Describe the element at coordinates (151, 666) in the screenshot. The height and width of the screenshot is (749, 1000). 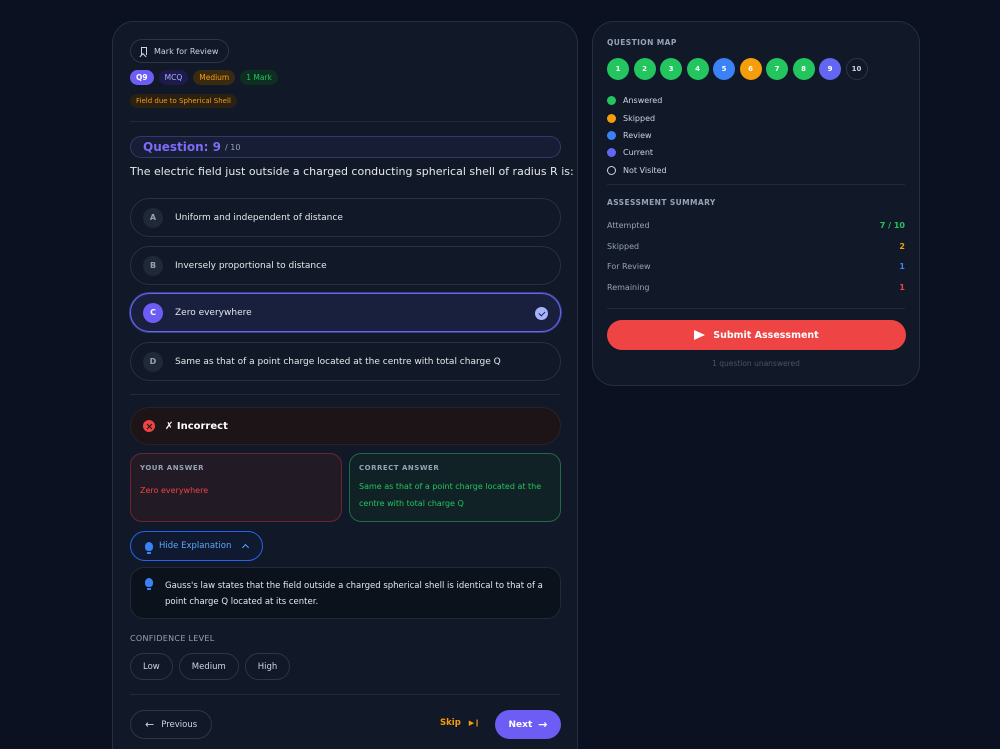
I see `confidence-low-button: Low` at that location.